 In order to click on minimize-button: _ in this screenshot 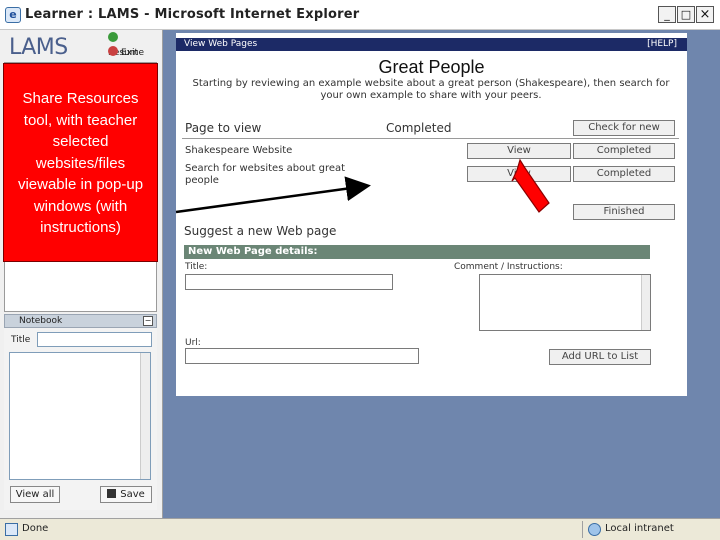, I will do `click(667, 14)`.